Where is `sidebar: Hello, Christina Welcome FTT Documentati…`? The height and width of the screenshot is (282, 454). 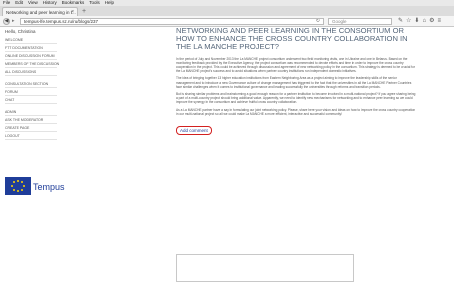 sidebar: Hello, Christina Welcome FTT Documentati… is located at coordinates (32, 84).